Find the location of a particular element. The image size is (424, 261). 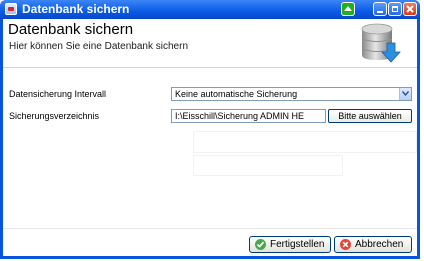

directory-value: I:\Eisschill\Sicherung ADMIN HE is located at coordinates (240, 116).